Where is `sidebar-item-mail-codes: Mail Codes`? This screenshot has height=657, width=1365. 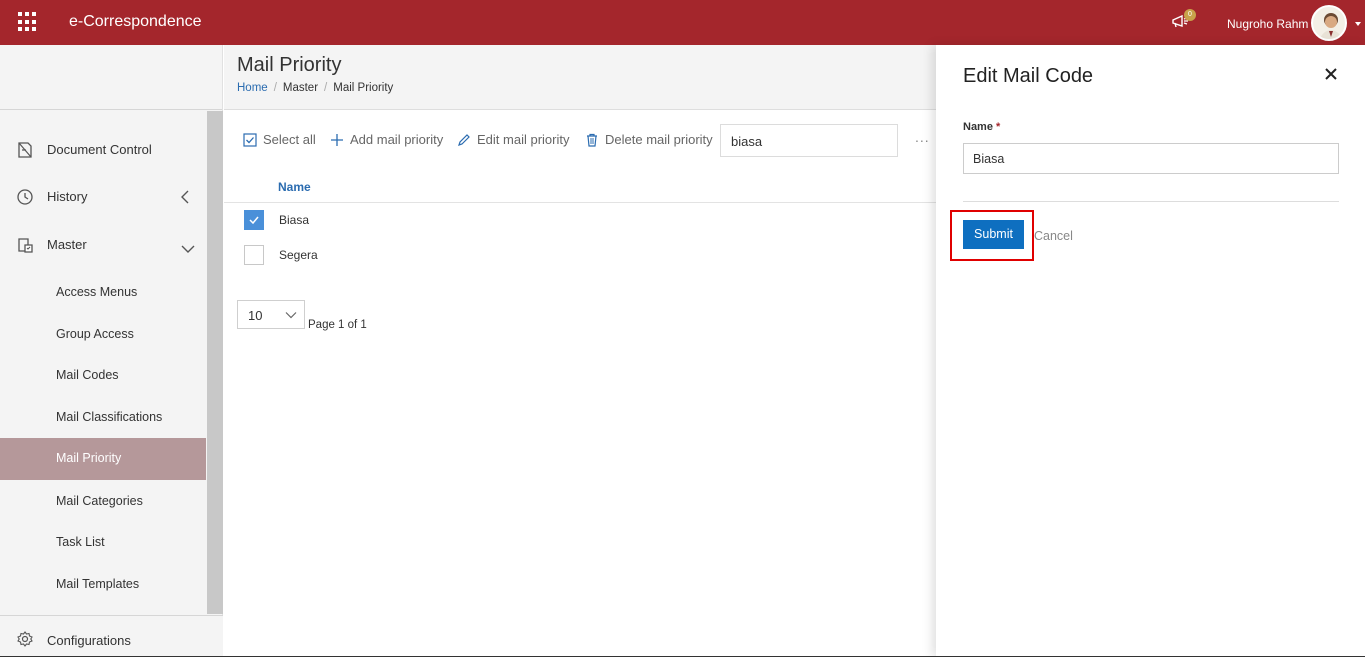
sidebar-item-mail-codes: Mail Codes is located at coordinates (103, 376).